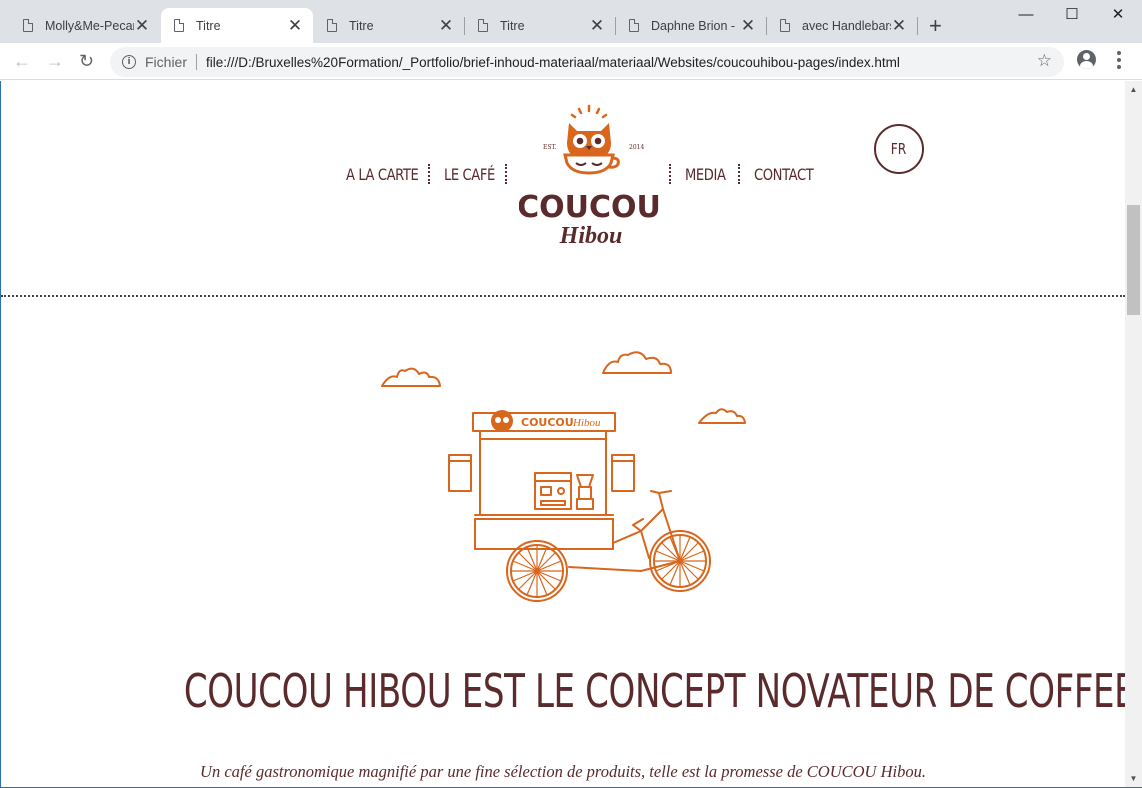 The height and width of the screenshot is (788, 1142). What do you see at coordinates (636, 147) in the screenshot?
I see `logo-year-label: 2014` at bounding box center [636, 147].